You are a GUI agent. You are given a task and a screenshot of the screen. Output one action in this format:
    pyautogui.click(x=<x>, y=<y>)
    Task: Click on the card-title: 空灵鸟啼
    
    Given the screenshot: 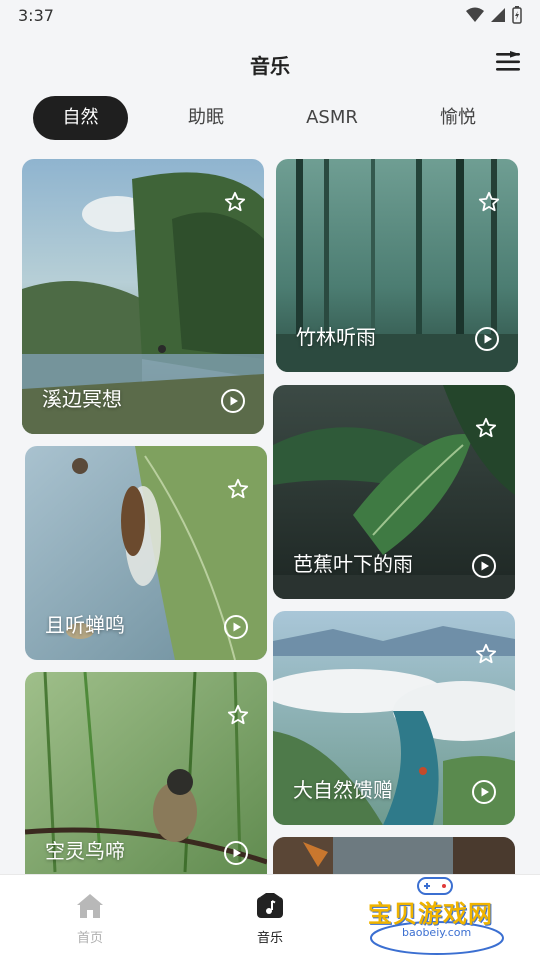 What is the action you would take?
    pyautogui.click(x=85, y=851)
    